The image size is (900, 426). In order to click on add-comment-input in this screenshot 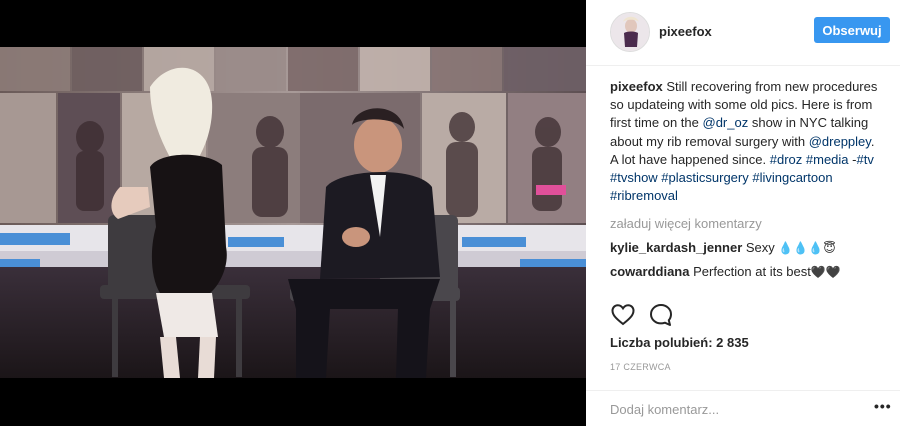, I will do `click(730, 409)`.